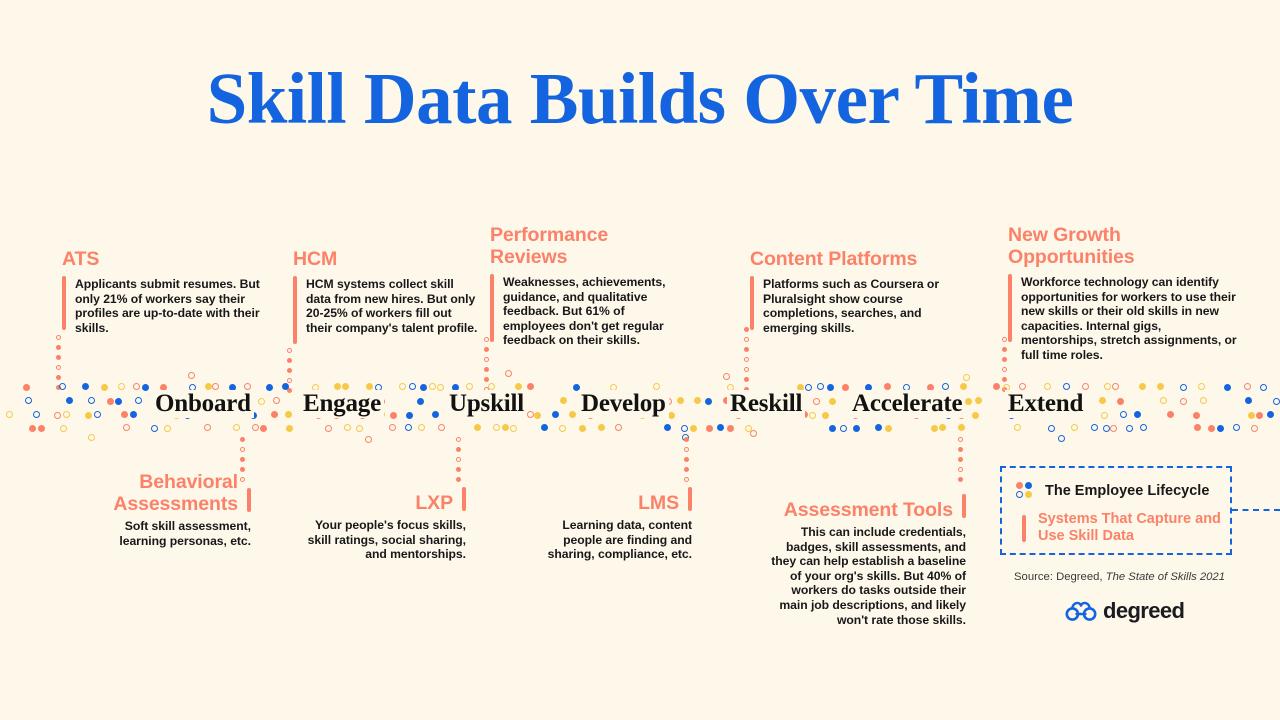 This screenshot has height=720, width=1280. Describe the element at coordinates (1071, 246) in the screenshot. I see `info-block-heading: New Growth Opportunities` at that location.